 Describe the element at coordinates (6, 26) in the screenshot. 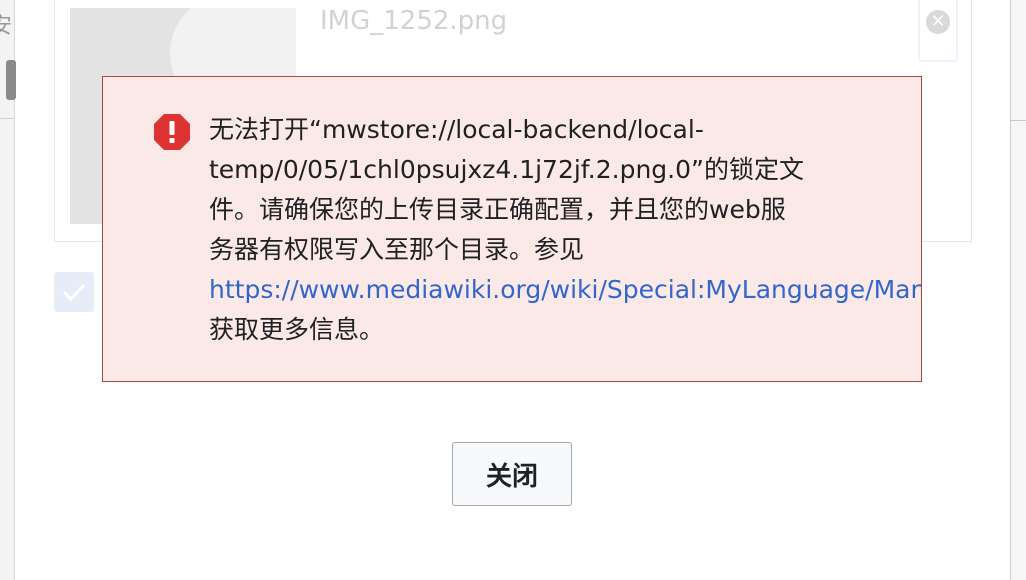

I see `background-page-fragment-text: 安` at that location.